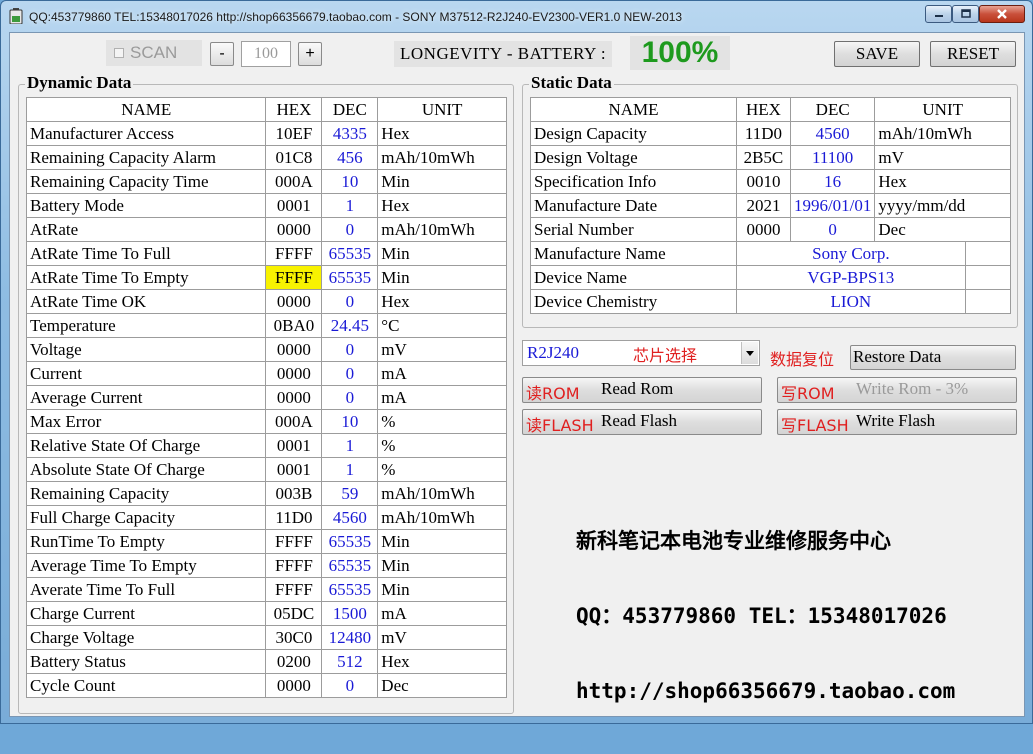 This screenshot has height=754, width=1033. Describe the element at coordinates (146, 205) in the screenshot. I see `row-name: Battery Mode` at that location.